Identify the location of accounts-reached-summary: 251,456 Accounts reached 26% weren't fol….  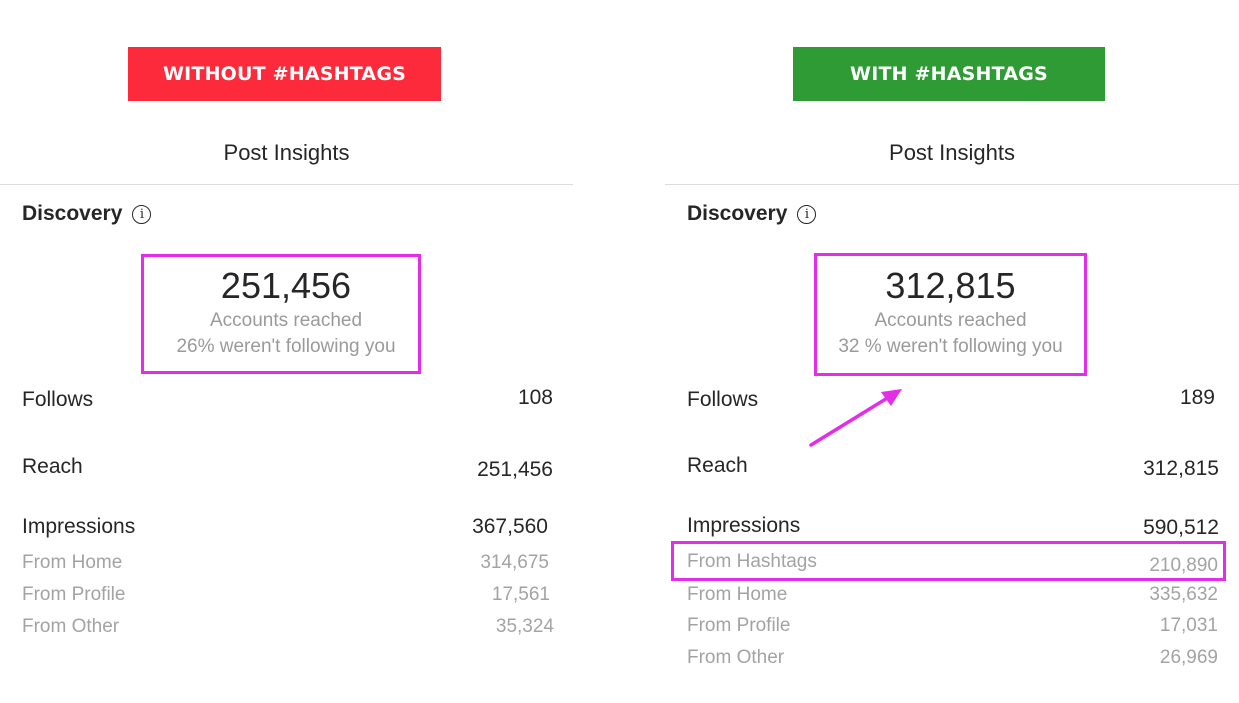
(286, 312).